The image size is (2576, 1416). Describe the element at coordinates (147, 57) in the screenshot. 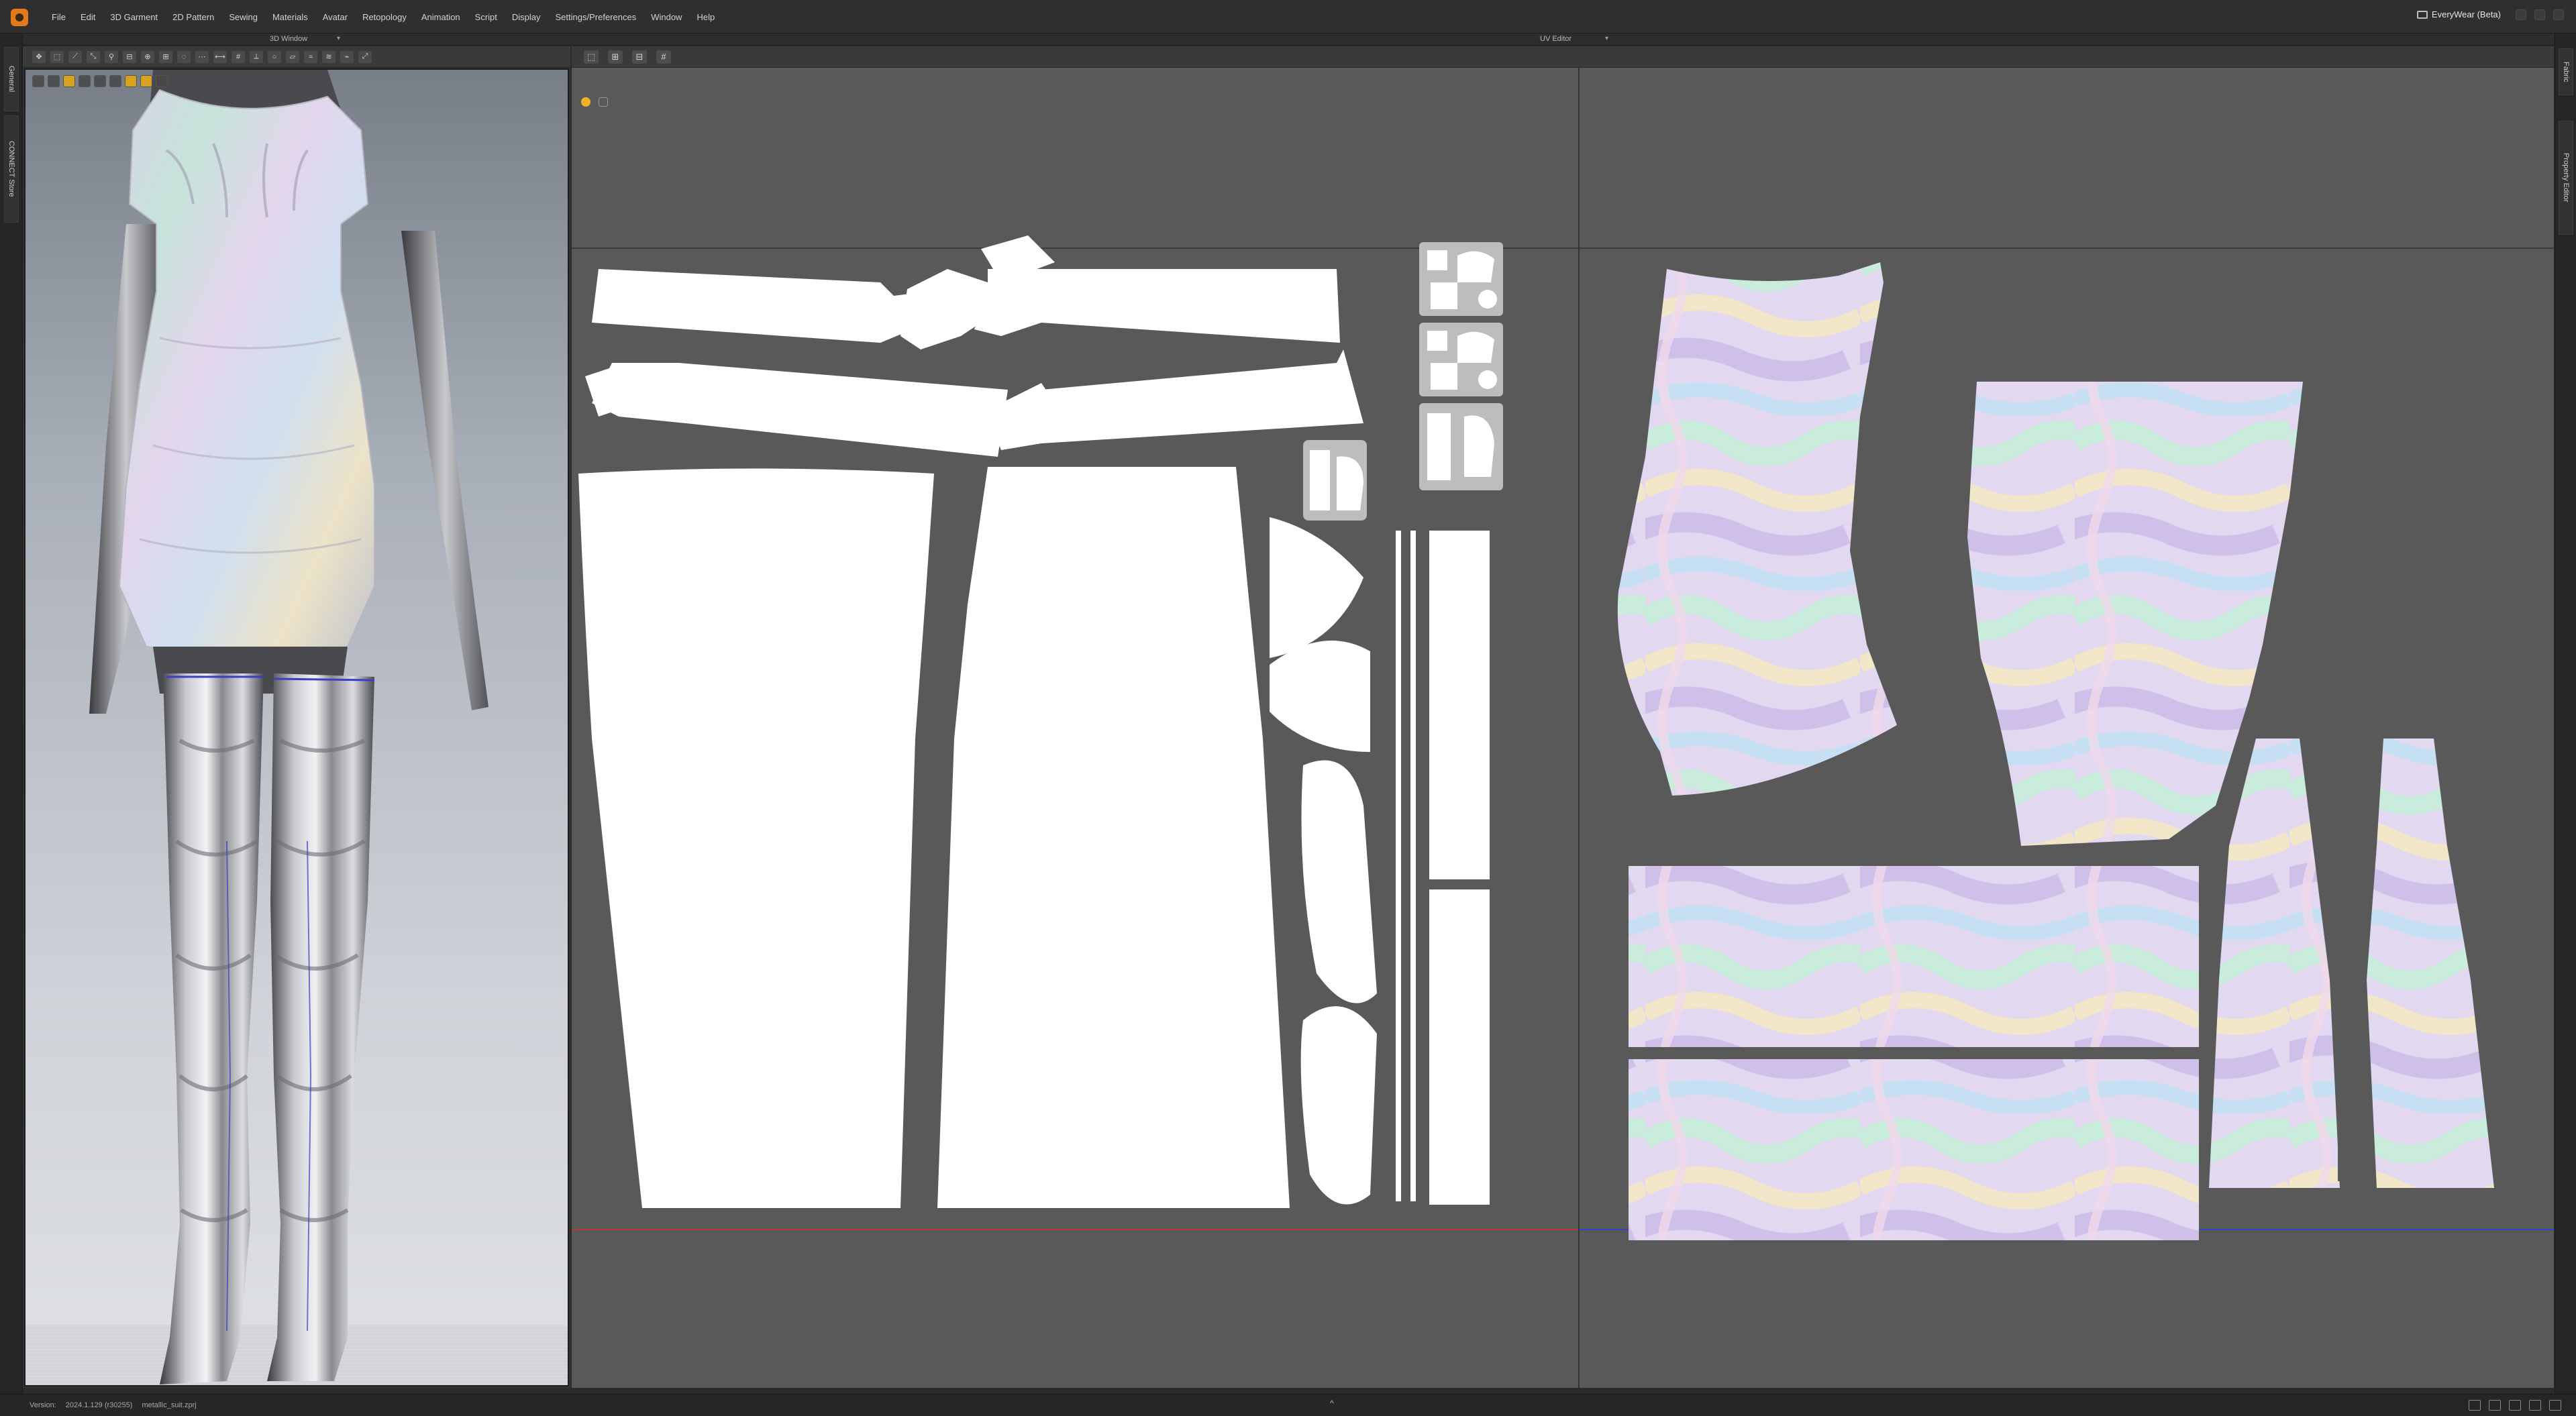

I see `pin-icon: ⊕` at that location.